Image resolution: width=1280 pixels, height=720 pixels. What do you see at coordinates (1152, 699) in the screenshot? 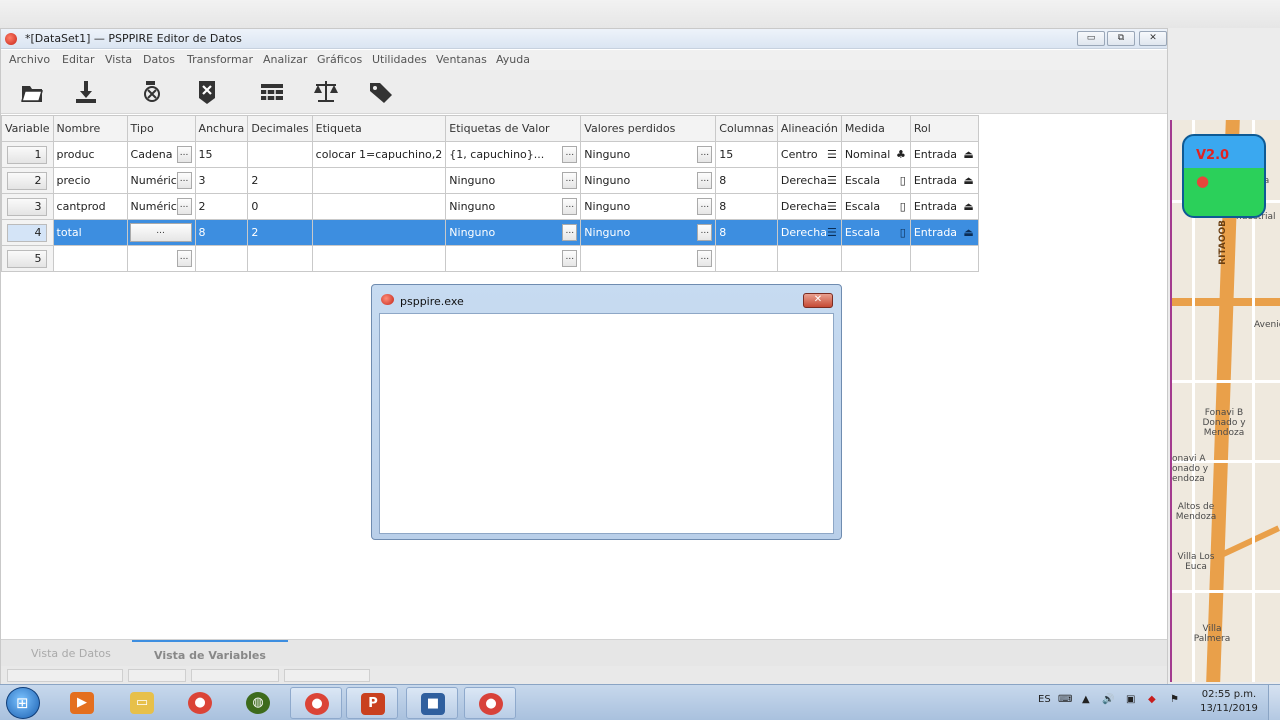
I see `antivirus-icon: ◆` at bounding box center [1152, 699].